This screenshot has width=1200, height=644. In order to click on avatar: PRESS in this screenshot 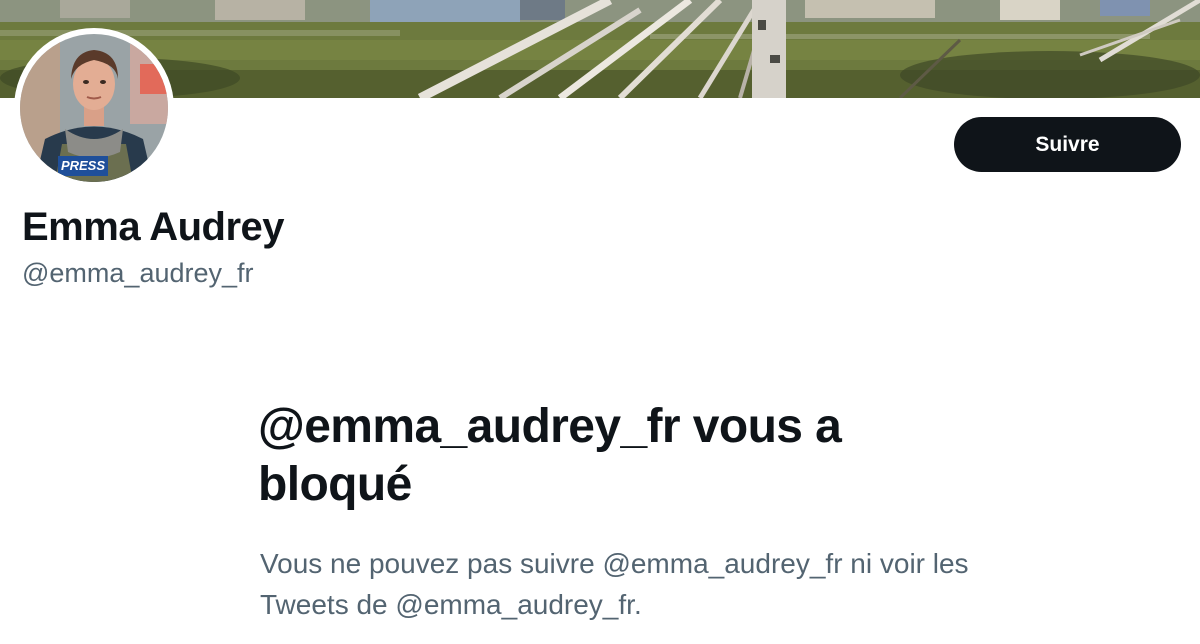, I will do `click(94, 108)`.